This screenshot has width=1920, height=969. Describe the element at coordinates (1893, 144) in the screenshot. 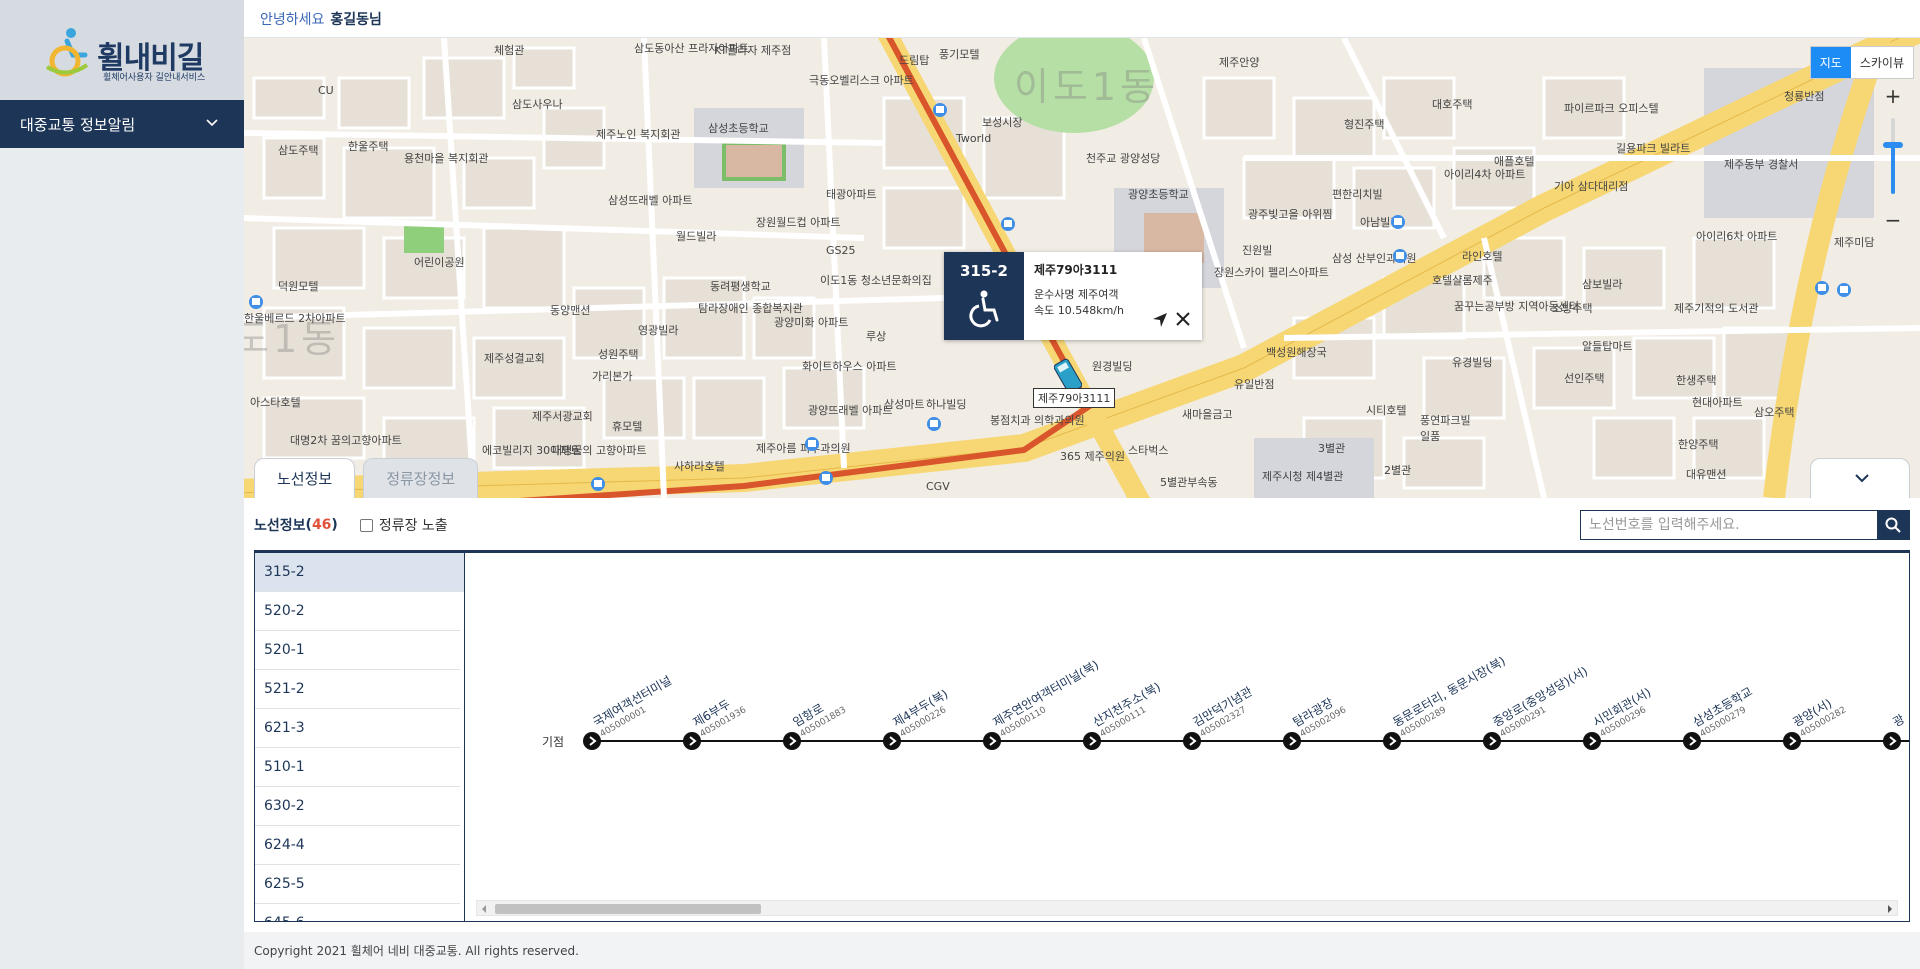

I see `zoom-slider-handle` at that location.